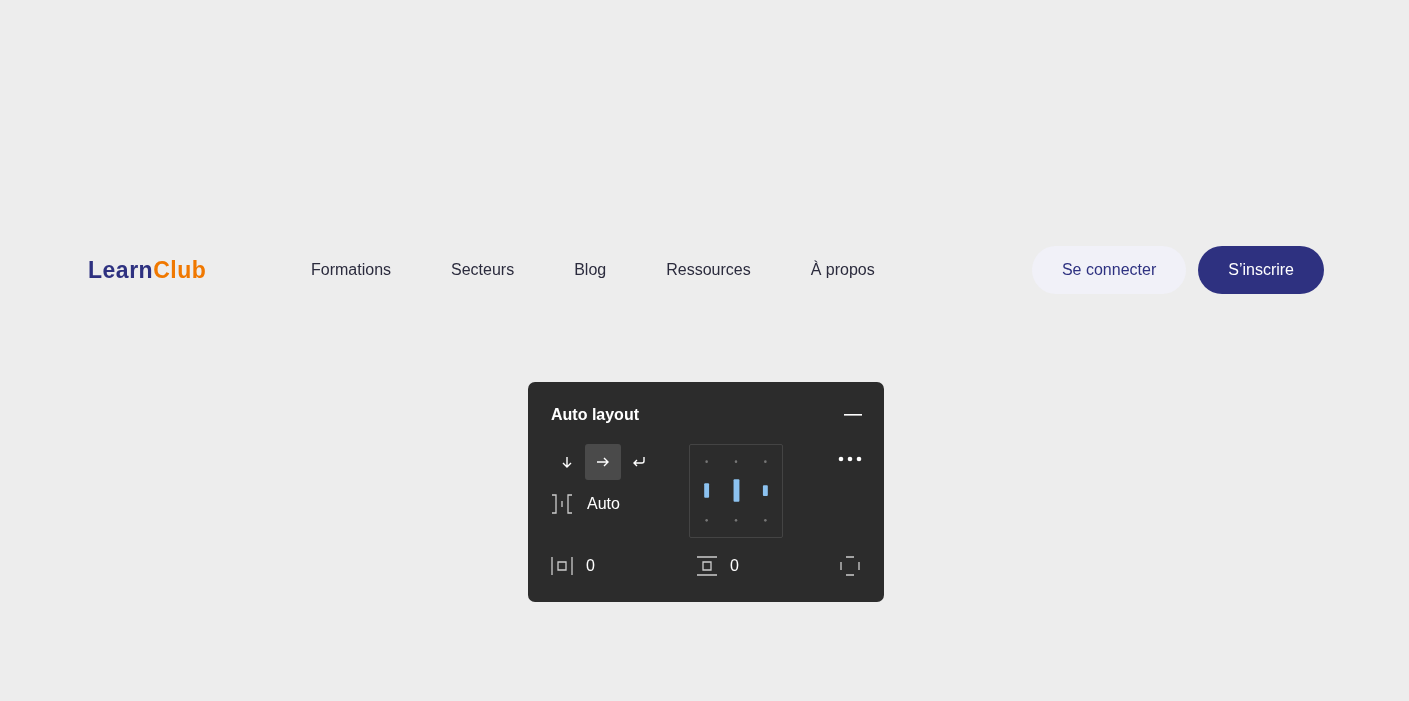 The height and width of the screenshot is (701, 1409). I want to click on nav-link: Formations, so click(351, 270).